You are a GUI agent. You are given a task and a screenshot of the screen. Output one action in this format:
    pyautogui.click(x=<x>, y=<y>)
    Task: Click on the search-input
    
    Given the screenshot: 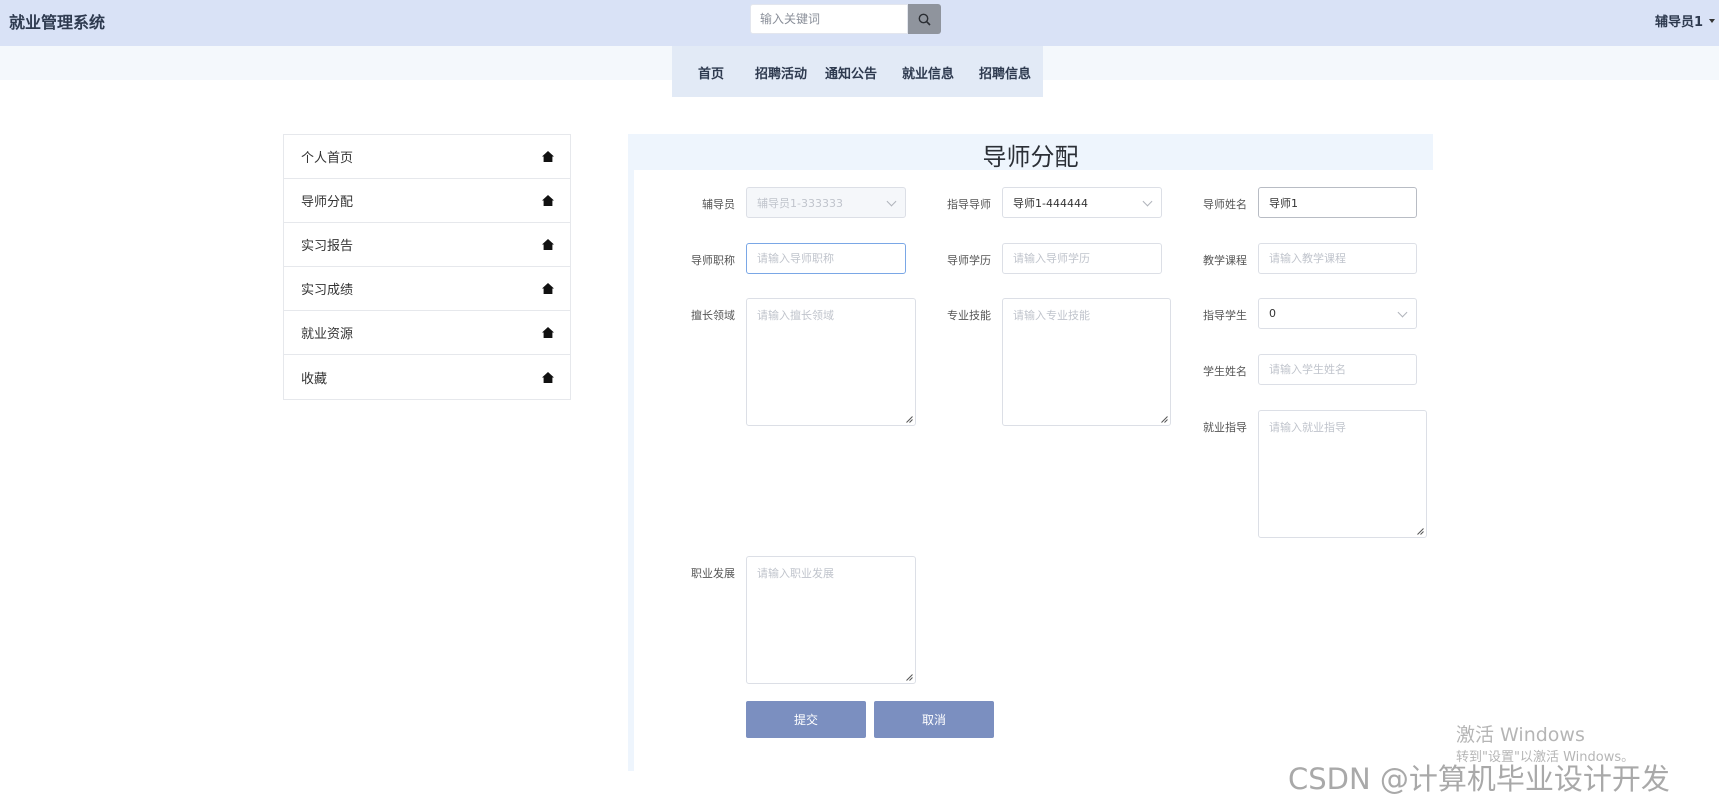 What is the action you would take?
    pyautogui.click(x=825, y=19)
    